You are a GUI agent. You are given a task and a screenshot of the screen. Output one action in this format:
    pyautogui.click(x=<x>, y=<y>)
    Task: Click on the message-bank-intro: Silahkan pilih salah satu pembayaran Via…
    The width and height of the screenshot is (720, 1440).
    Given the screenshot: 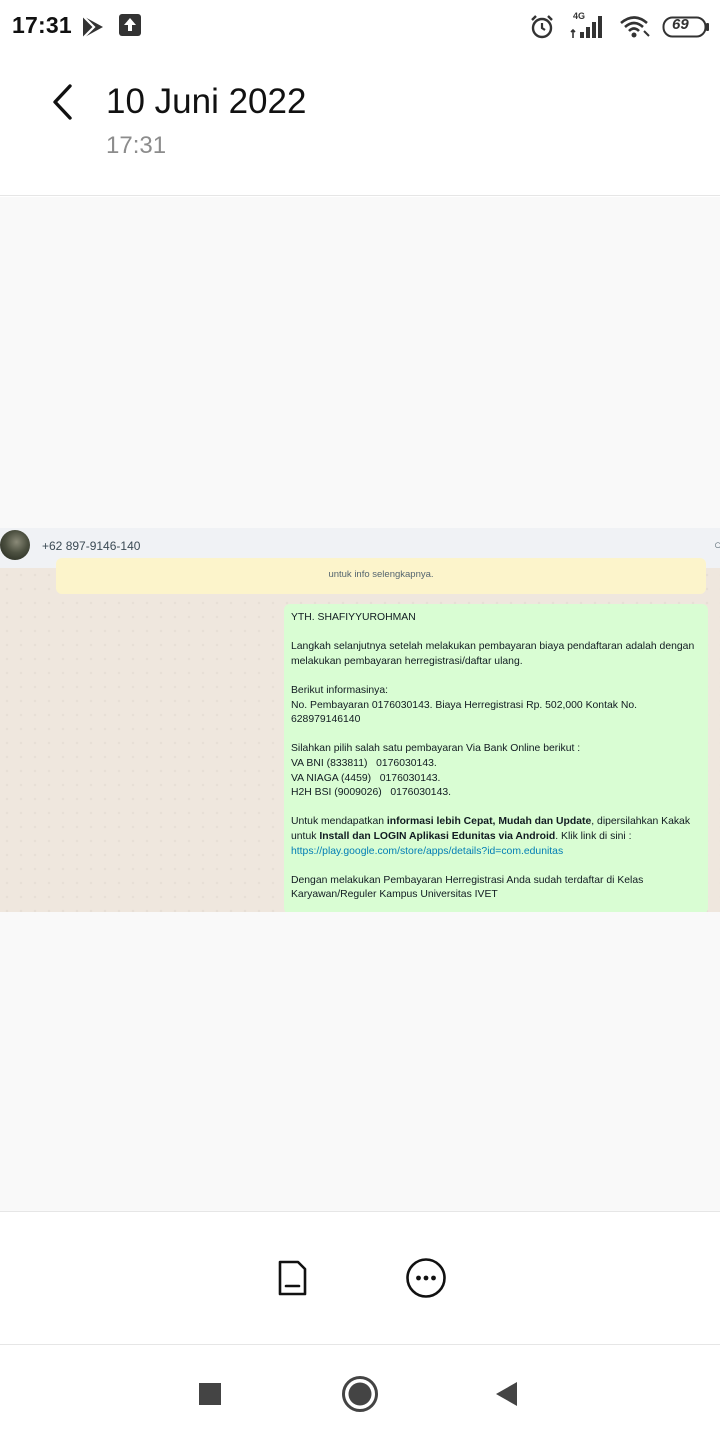 What is the action you would take?
    pyautogui.click(x=436, y=749)
    